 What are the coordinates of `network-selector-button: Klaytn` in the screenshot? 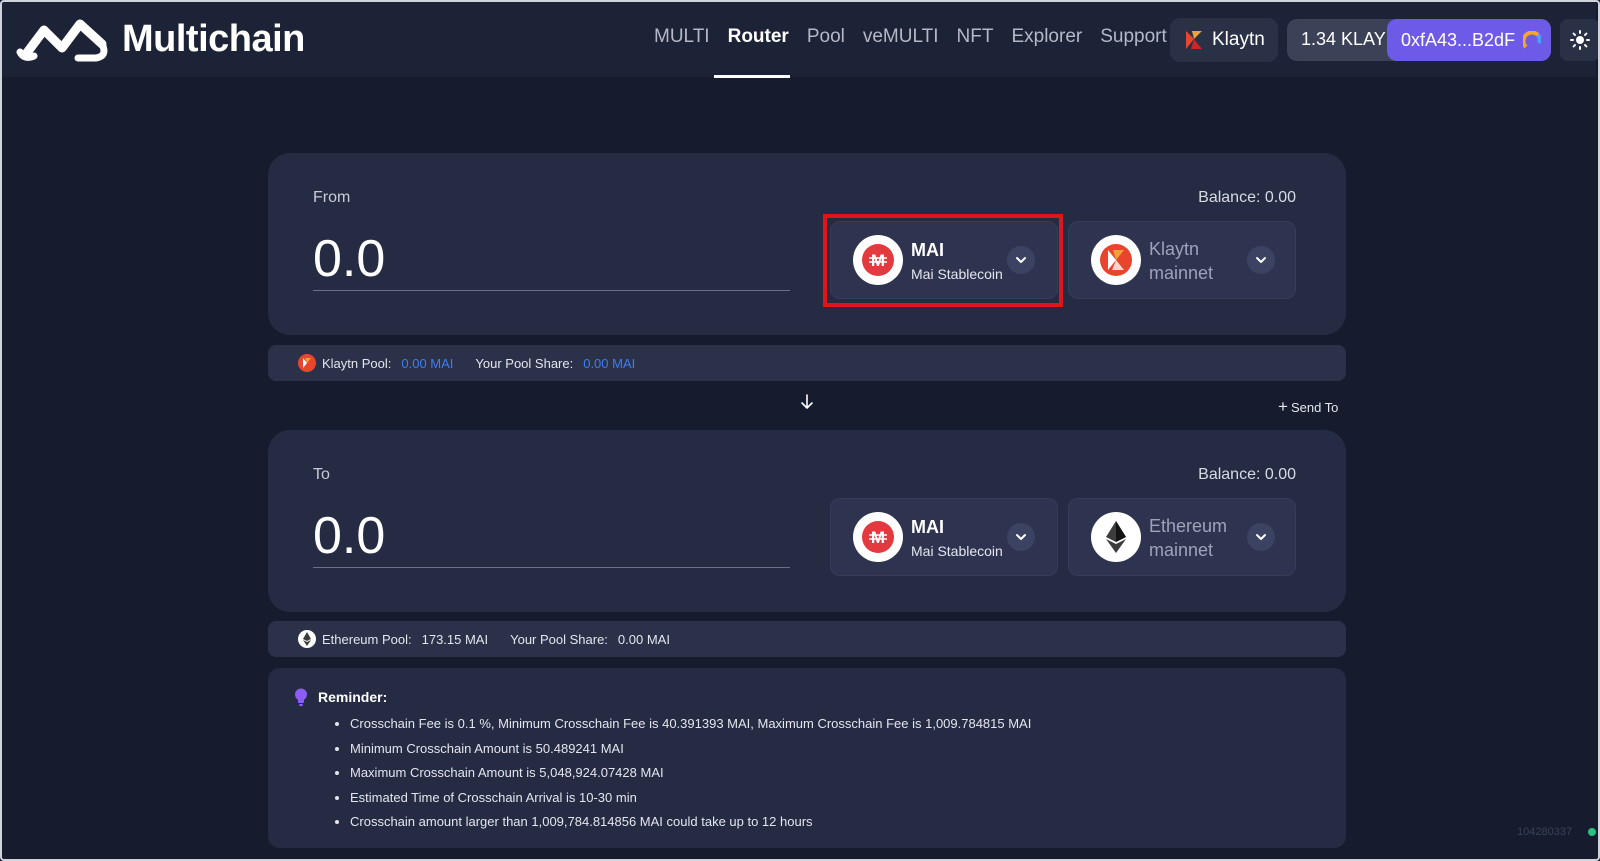 It's located at (1224, 40).